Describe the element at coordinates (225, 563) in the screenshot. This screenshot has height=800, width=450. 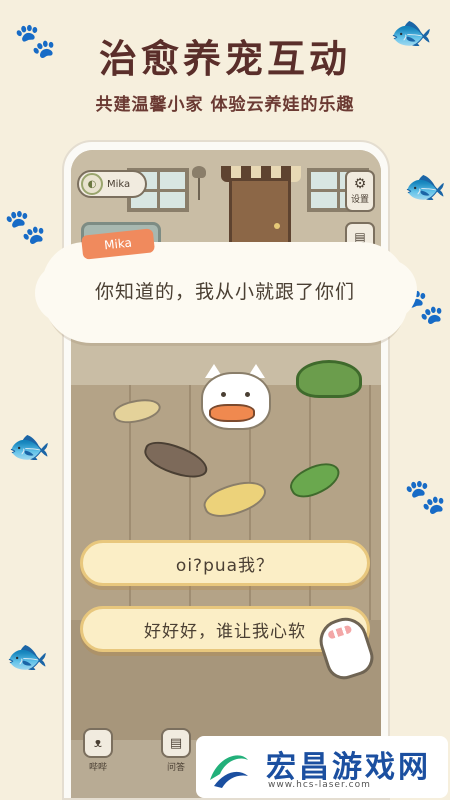
I see `answer-option-1: oi?pua我？` at that location.